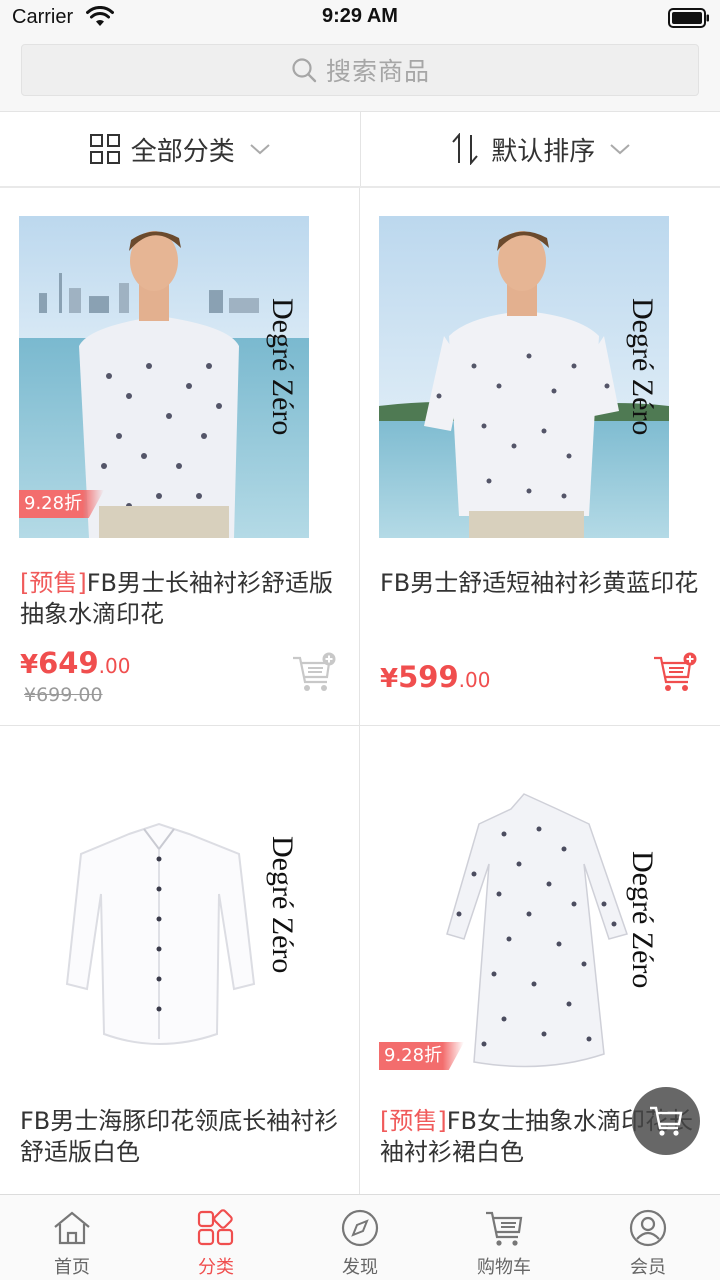 Image resolution: width=720 pixels, height=1280 pixels. Describe the element at coordinates (648, 1228) in the screenshot. I see `user-icon` at that location.